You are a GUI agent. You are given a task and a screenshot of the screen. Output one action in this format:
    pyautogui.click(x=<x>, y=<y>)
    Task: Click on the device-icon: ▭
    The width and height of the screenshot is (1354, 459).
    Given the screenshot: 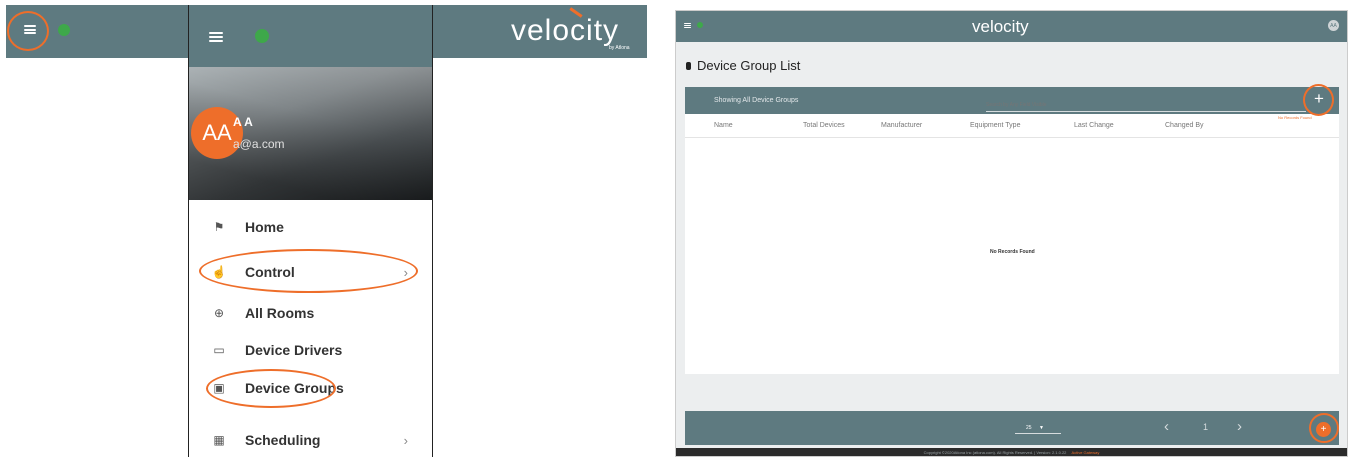 What is the action you would take?
    pyautogui.click(x=219, y=350)
    